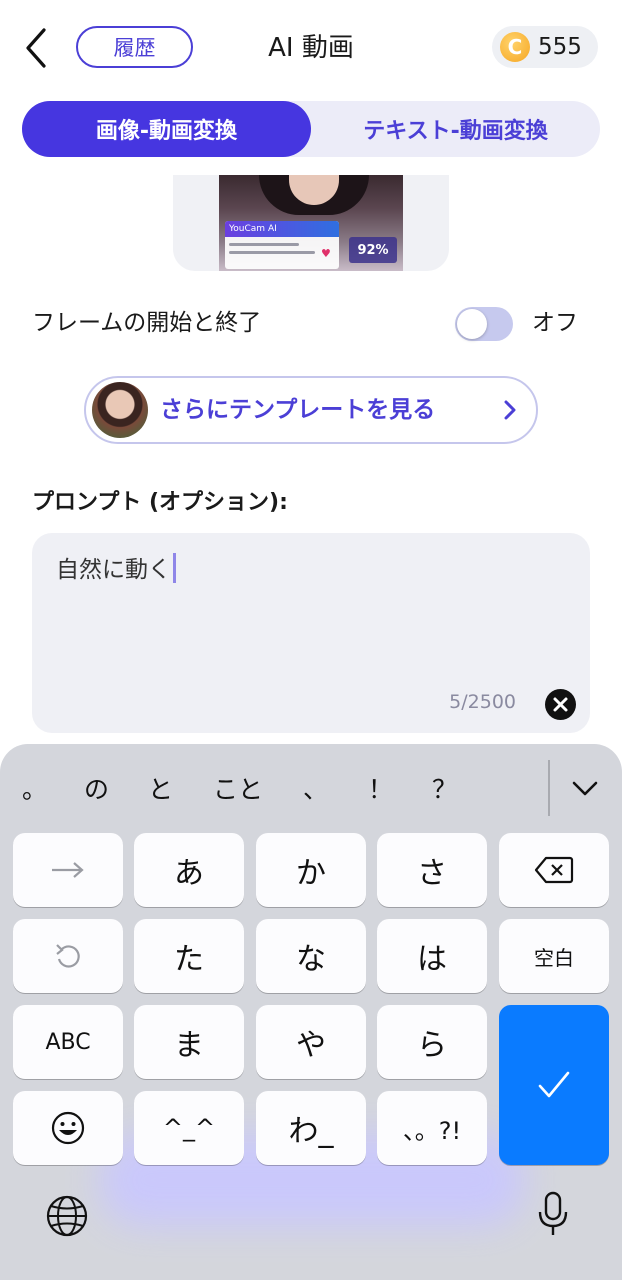  I want to click on more-templates-button: さらにテンプレートを見る, so click(311, 410).